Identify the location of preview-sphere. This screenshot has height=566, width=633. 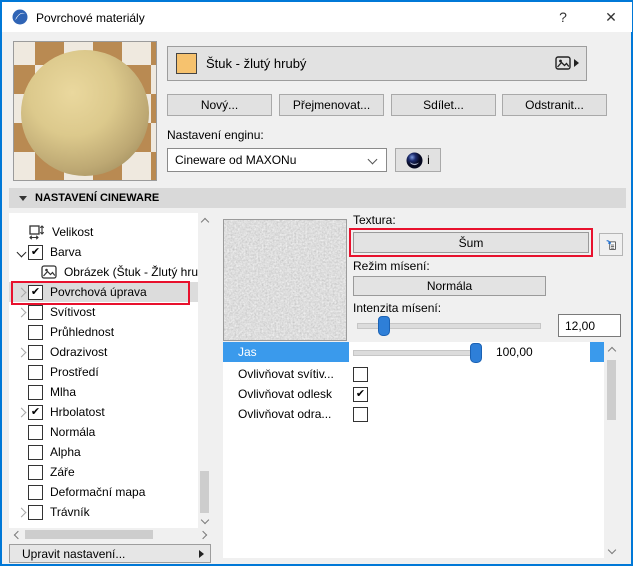
(85, 113).